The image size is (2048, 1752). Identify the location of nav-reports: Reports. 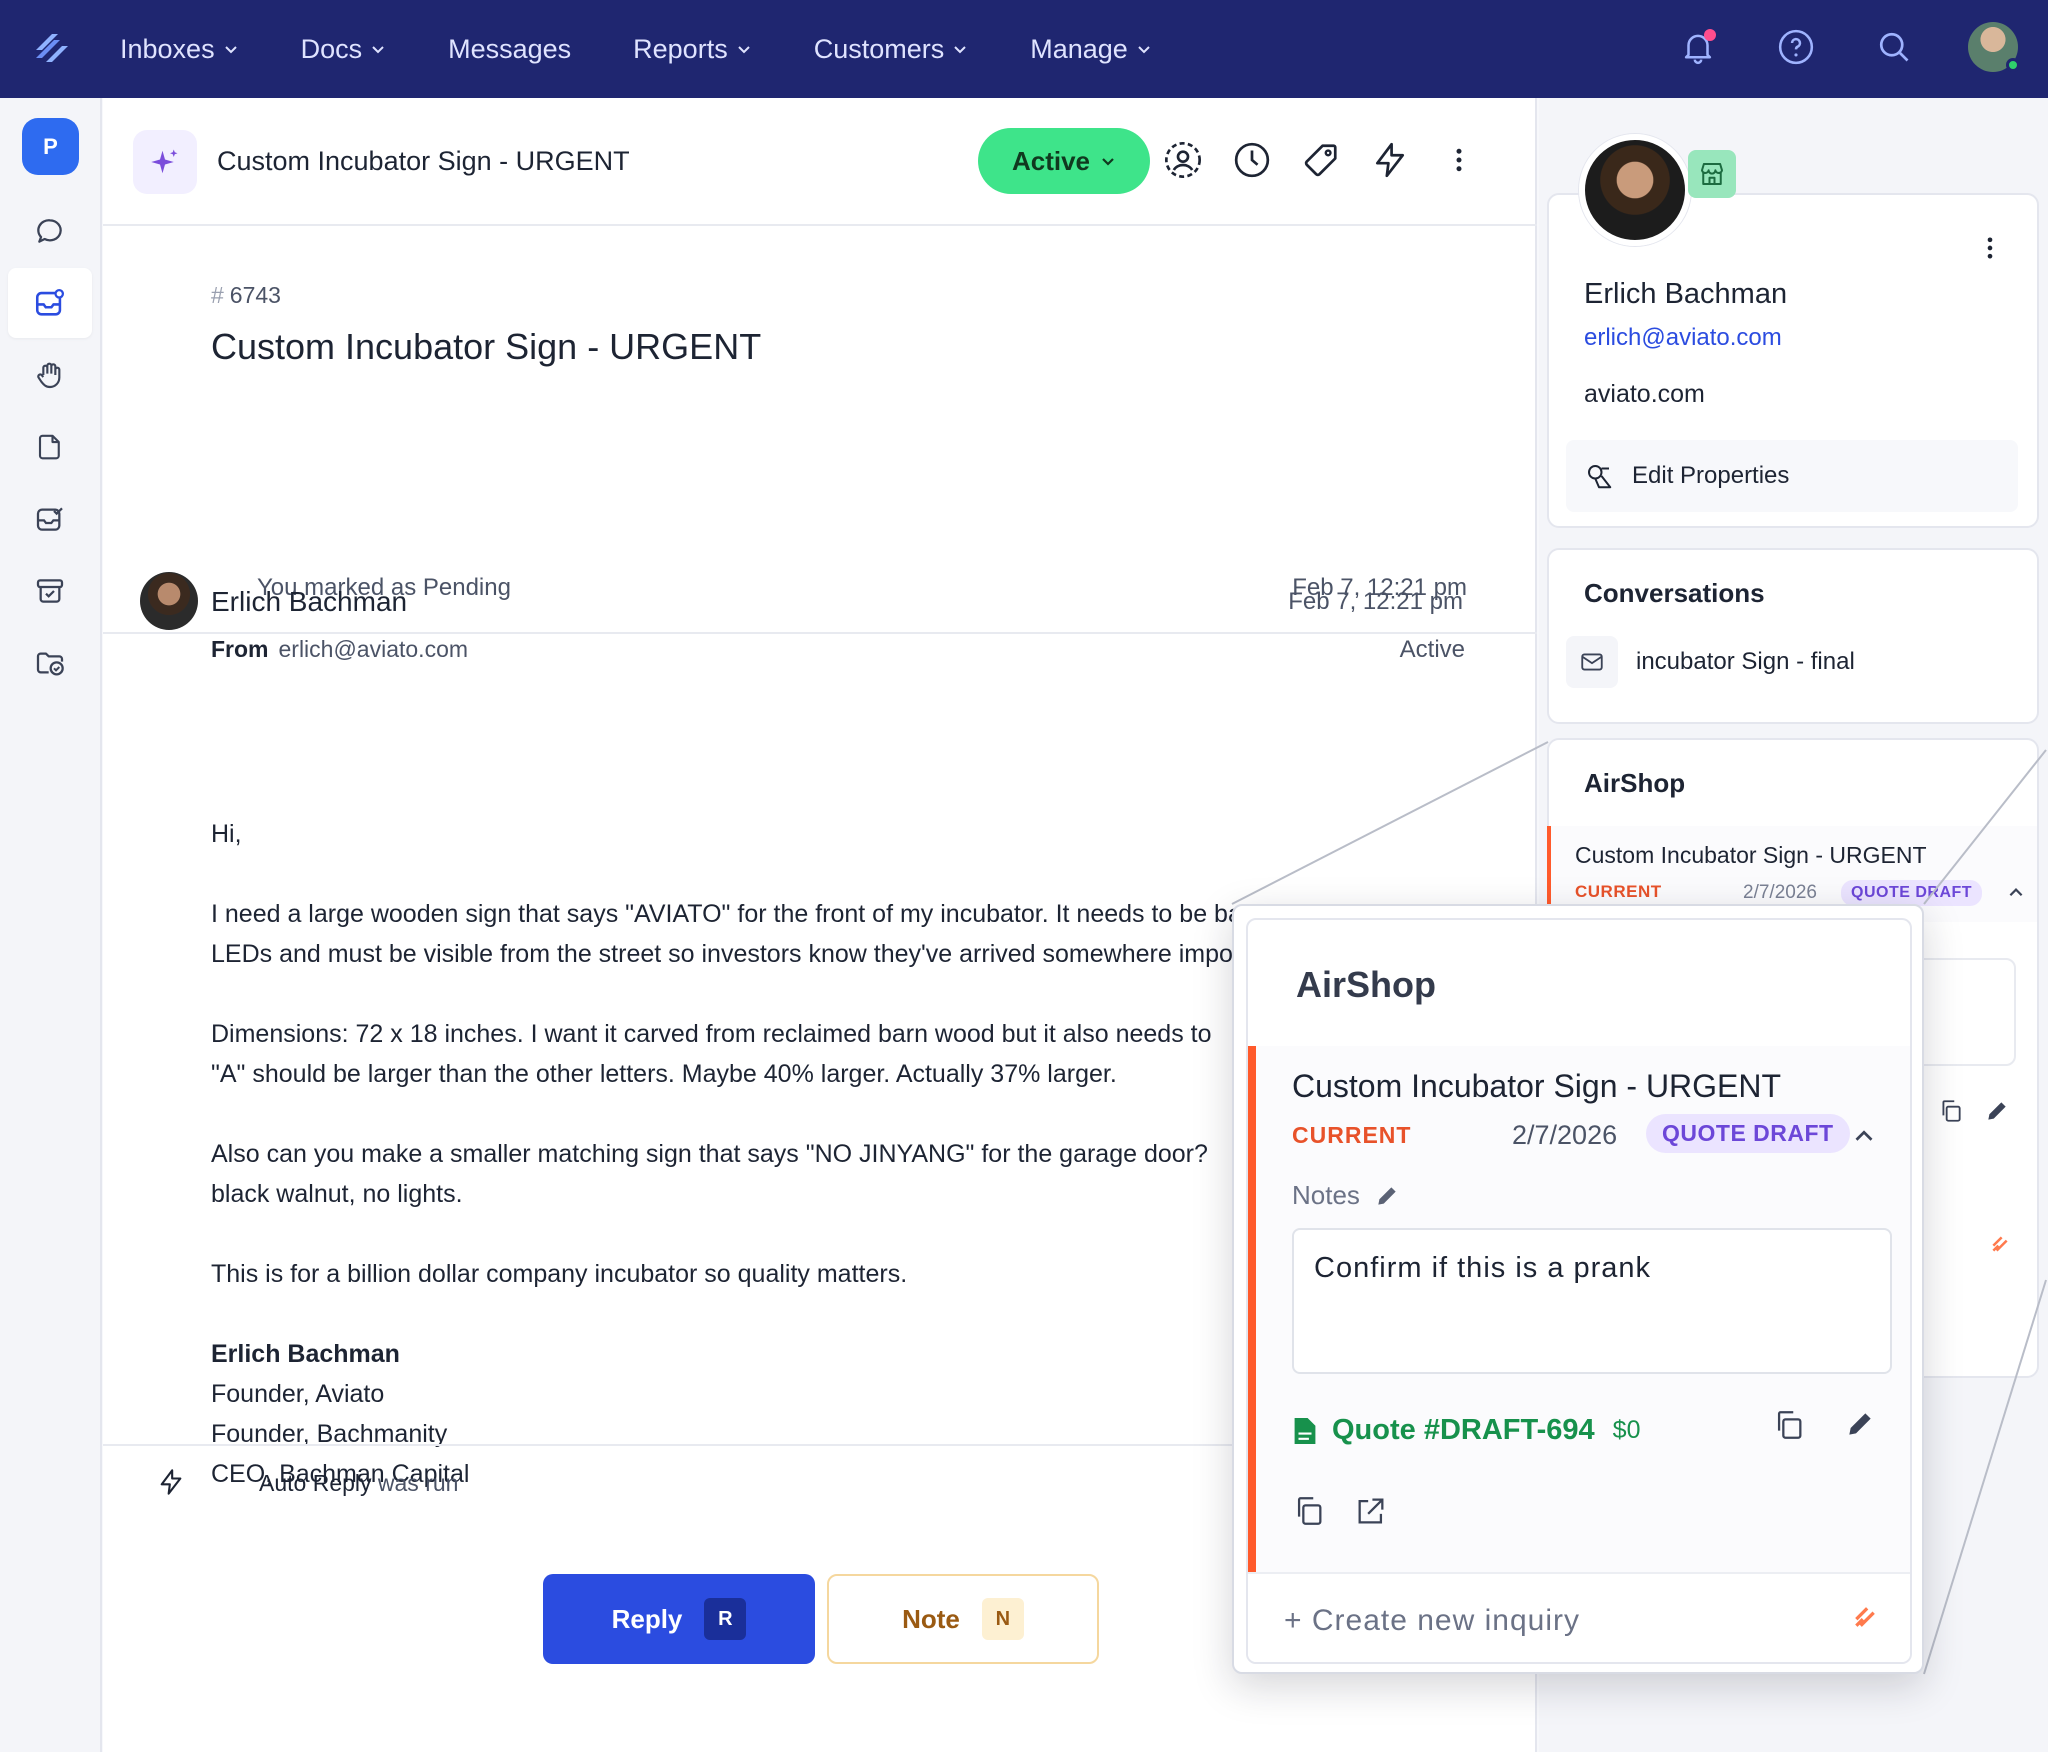
(692, 49).